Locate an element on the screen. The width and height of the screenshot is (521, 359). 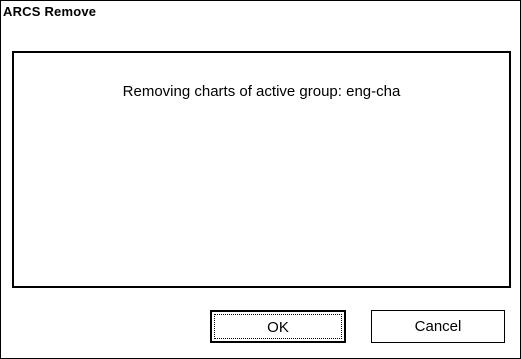
ok-button-label: OK is located at coordinates (278, 327).